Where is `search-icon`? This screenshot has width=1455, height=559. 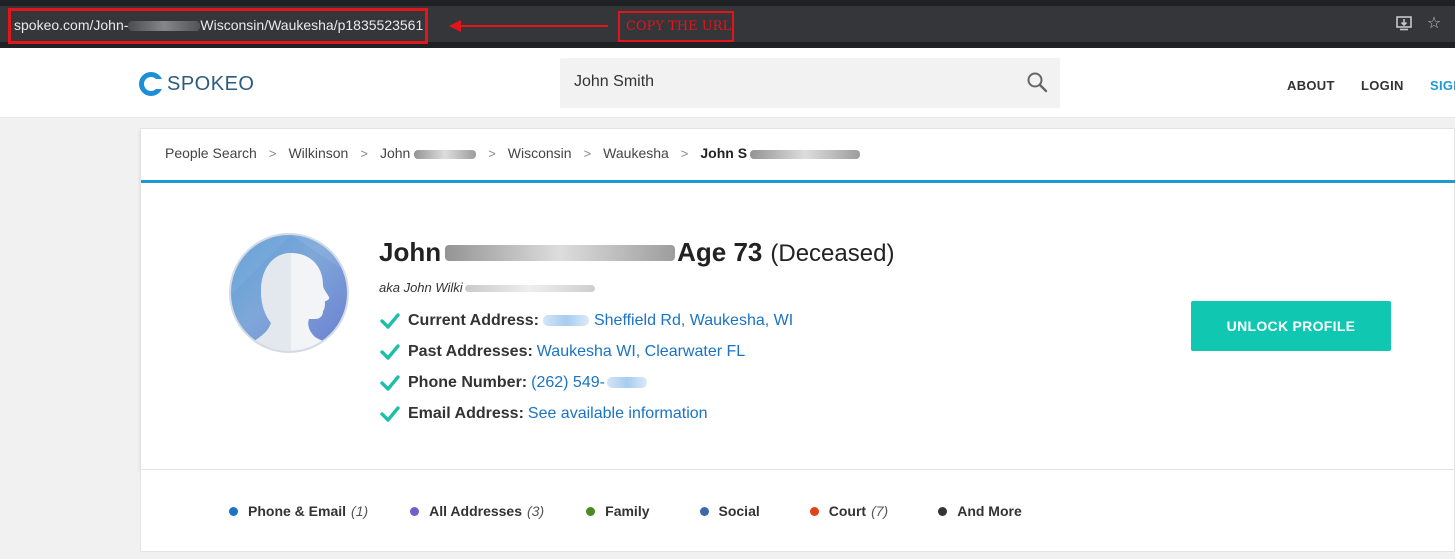
search-icon is located at coordinates (1037, 82).